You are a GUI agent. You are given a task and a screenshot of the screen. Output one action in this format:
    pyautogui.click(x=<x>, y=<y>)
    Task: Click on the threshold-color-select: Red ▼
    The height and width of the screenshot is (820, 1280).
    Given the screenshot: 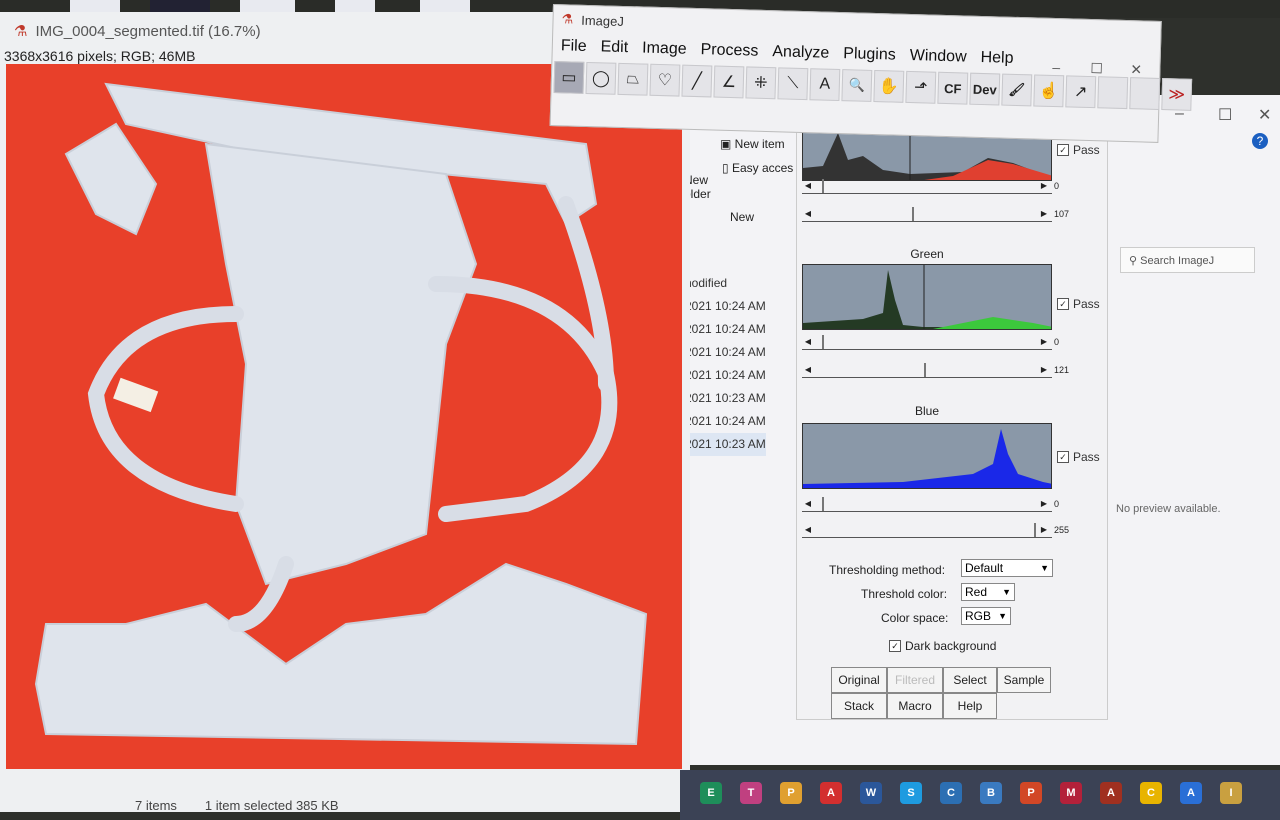 What is the action you would take?
    pyautogui.click(x=988, y=592)
    